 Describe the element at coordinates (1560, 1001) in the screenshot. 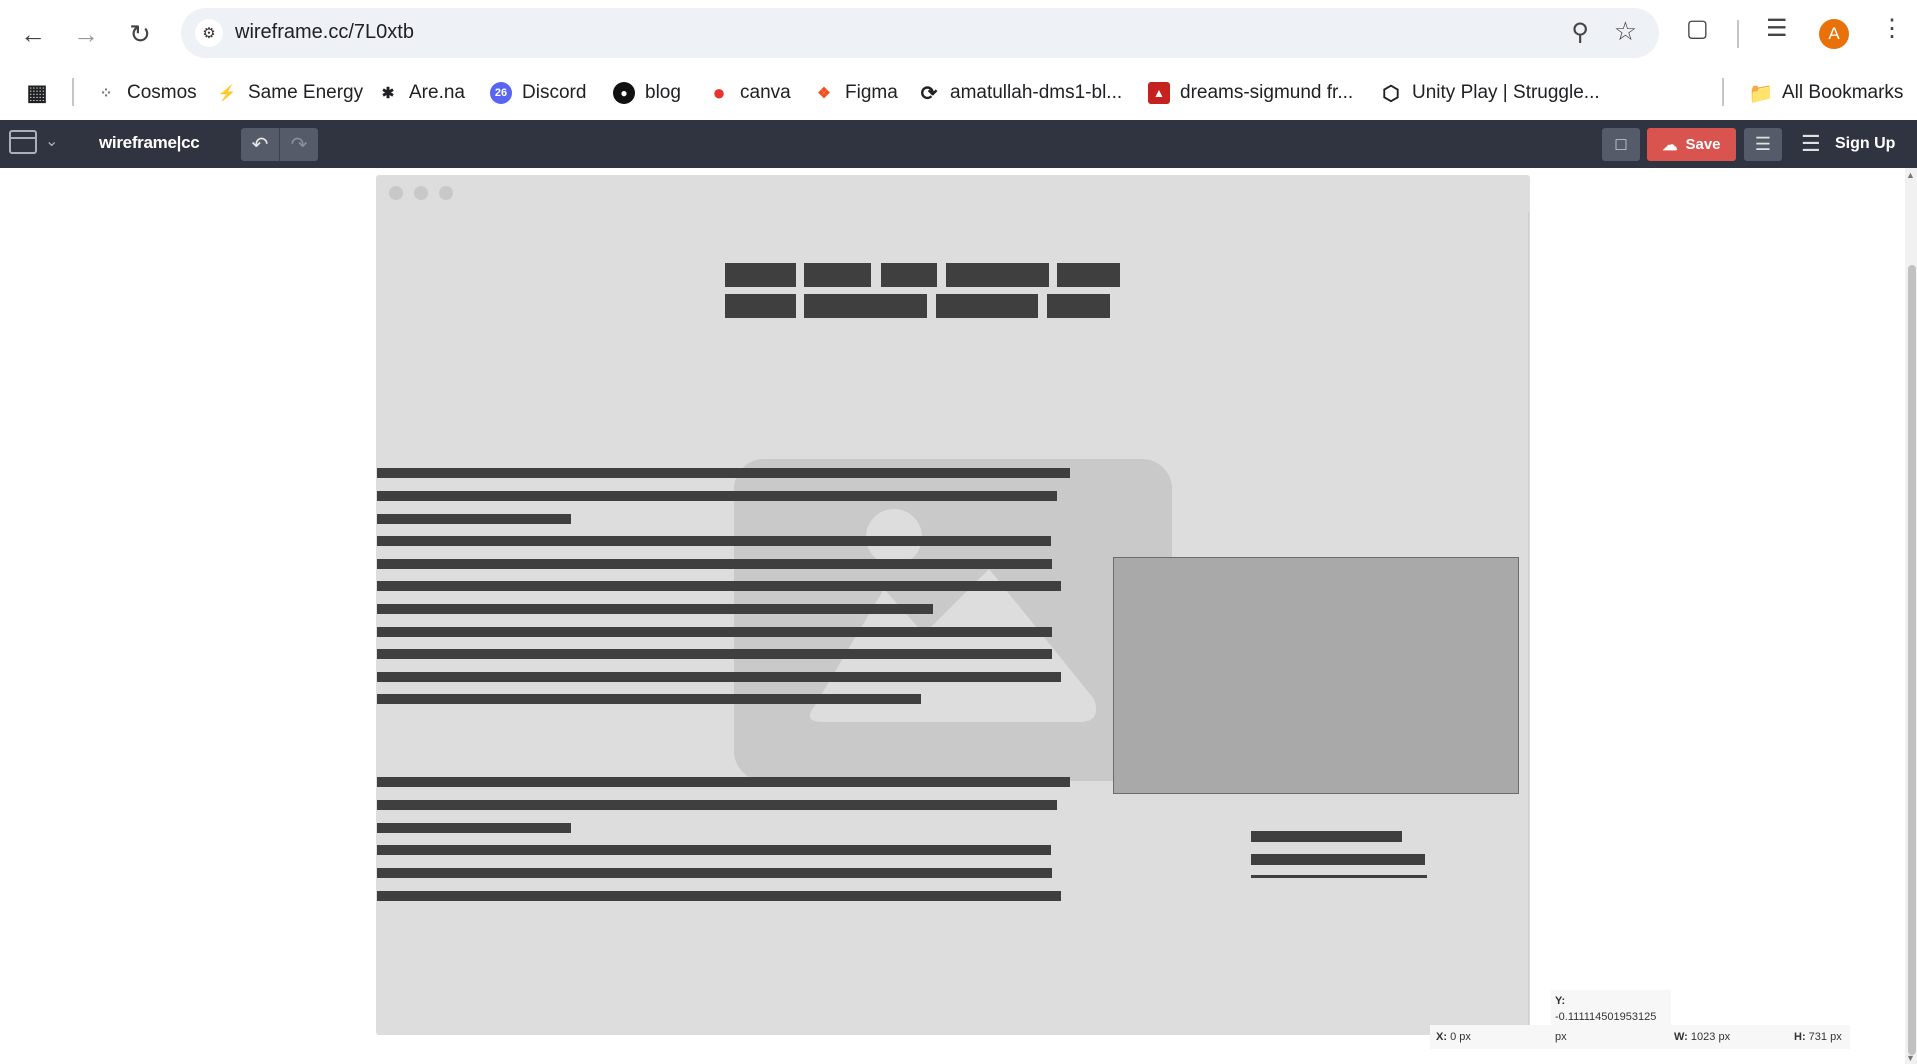

I see `y-label: Y:` at that location.